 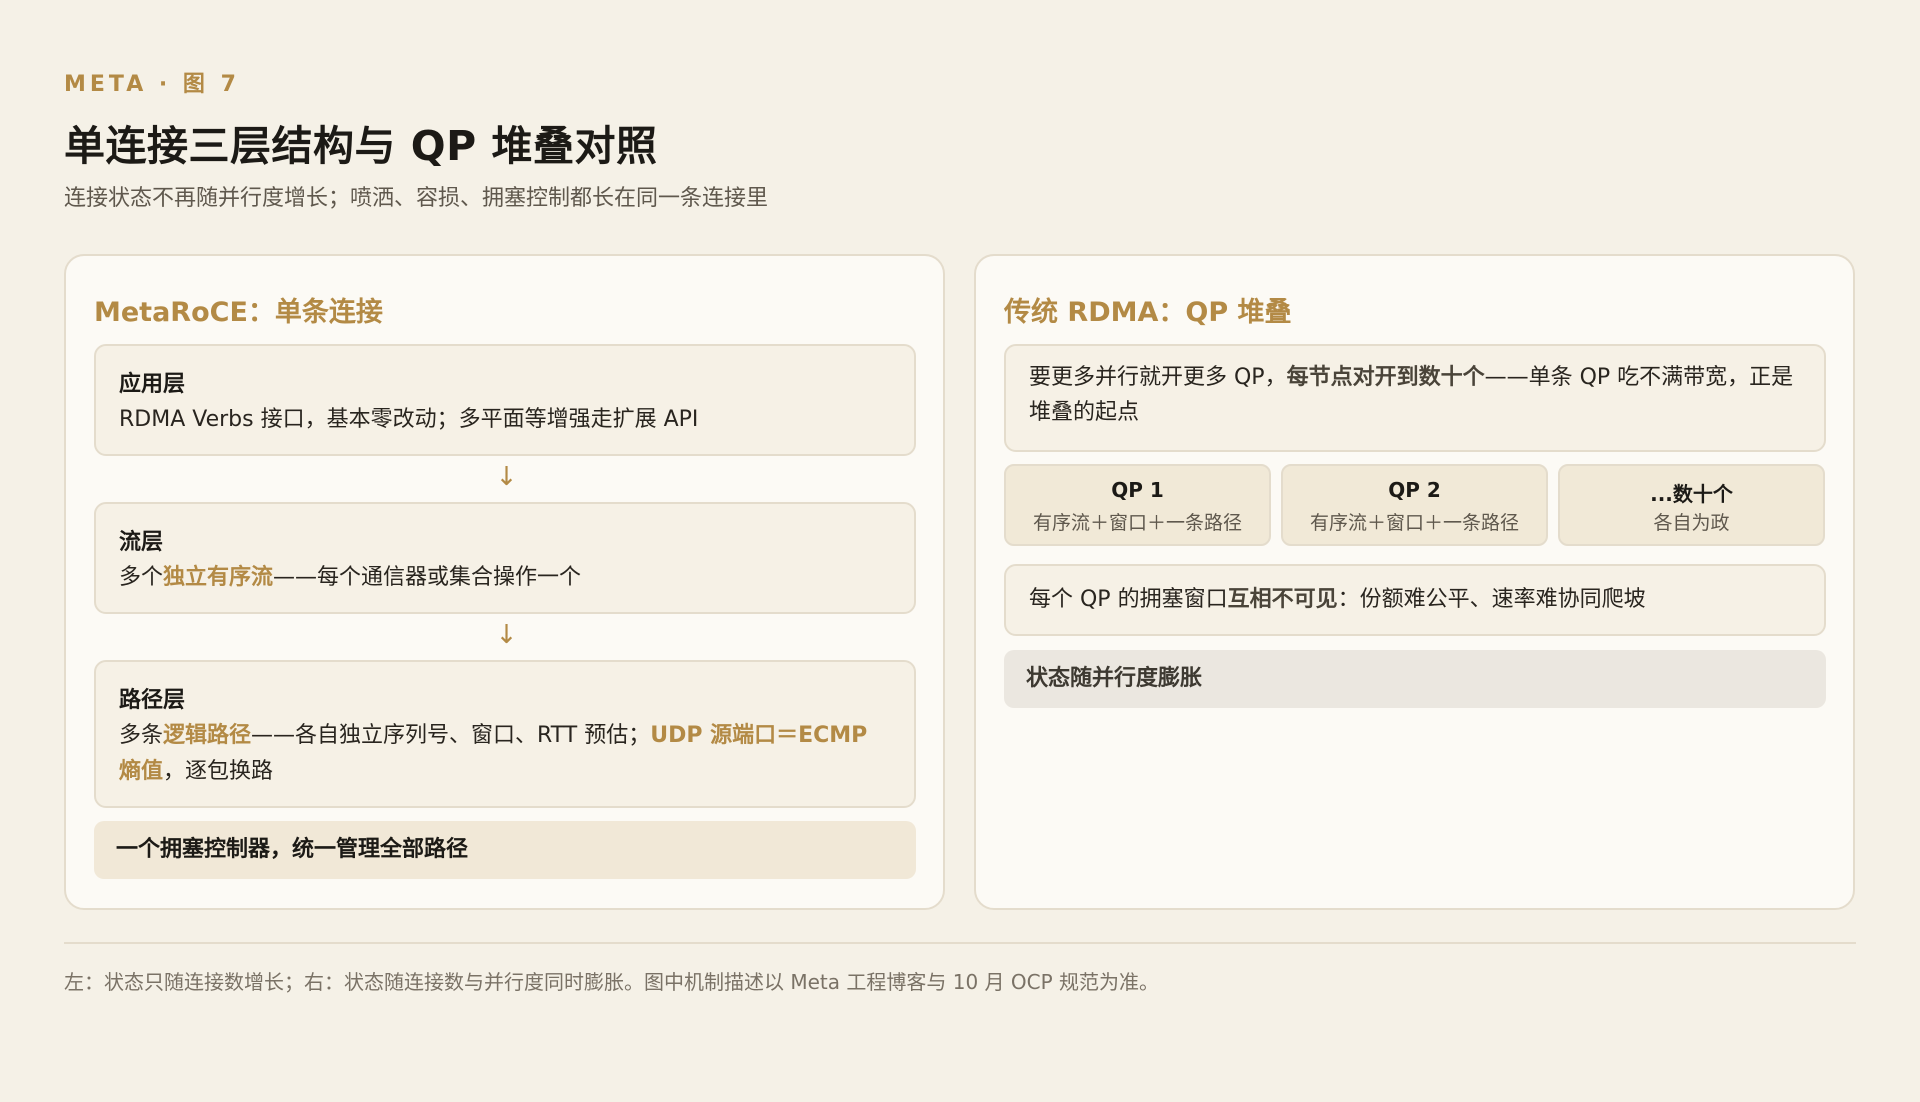 What do you see at coordinates (505, 400) in the screenshot?
I see `application-layer-box: 应用层 RDMA Verbs 接口，基本零改动；多平面等增强走扩展 API` at bounding box center [505, 400].